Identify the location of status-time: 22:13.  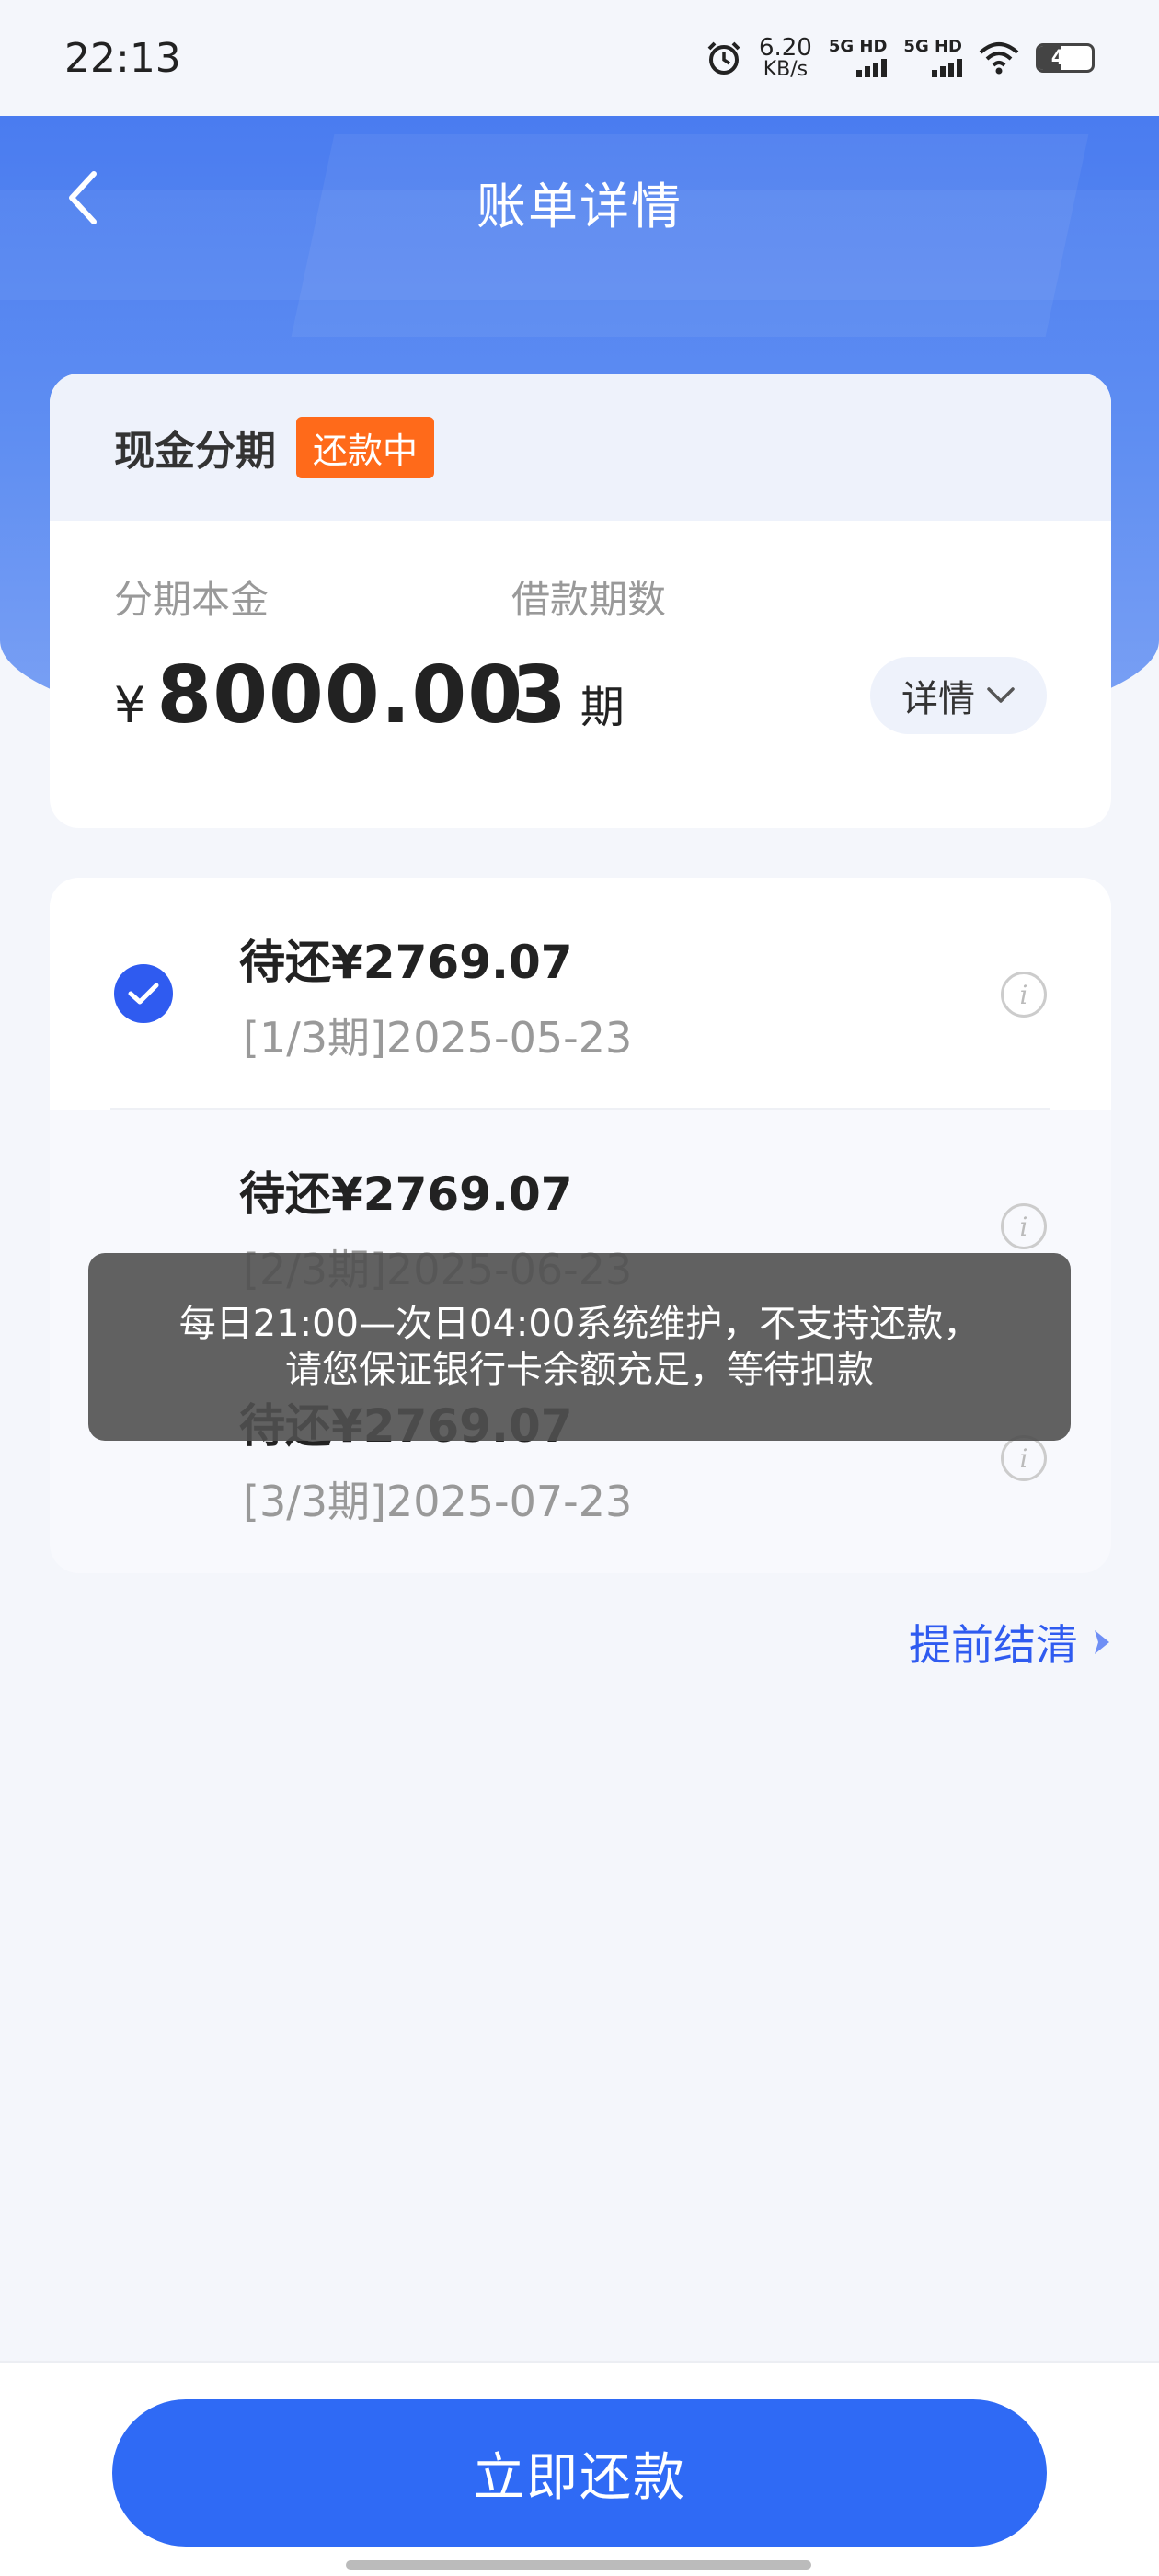
(122, 58).